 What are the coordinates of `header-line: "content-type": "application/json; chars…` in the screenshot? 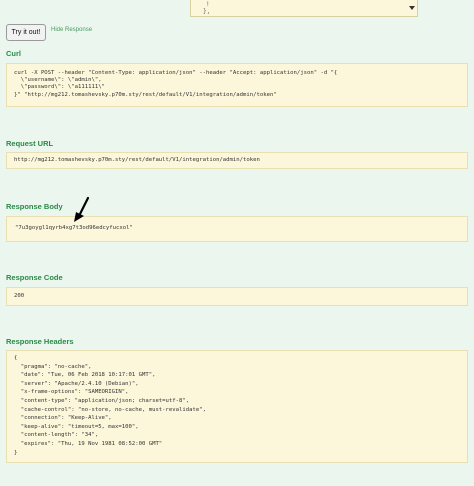 It's located at (102, 400).